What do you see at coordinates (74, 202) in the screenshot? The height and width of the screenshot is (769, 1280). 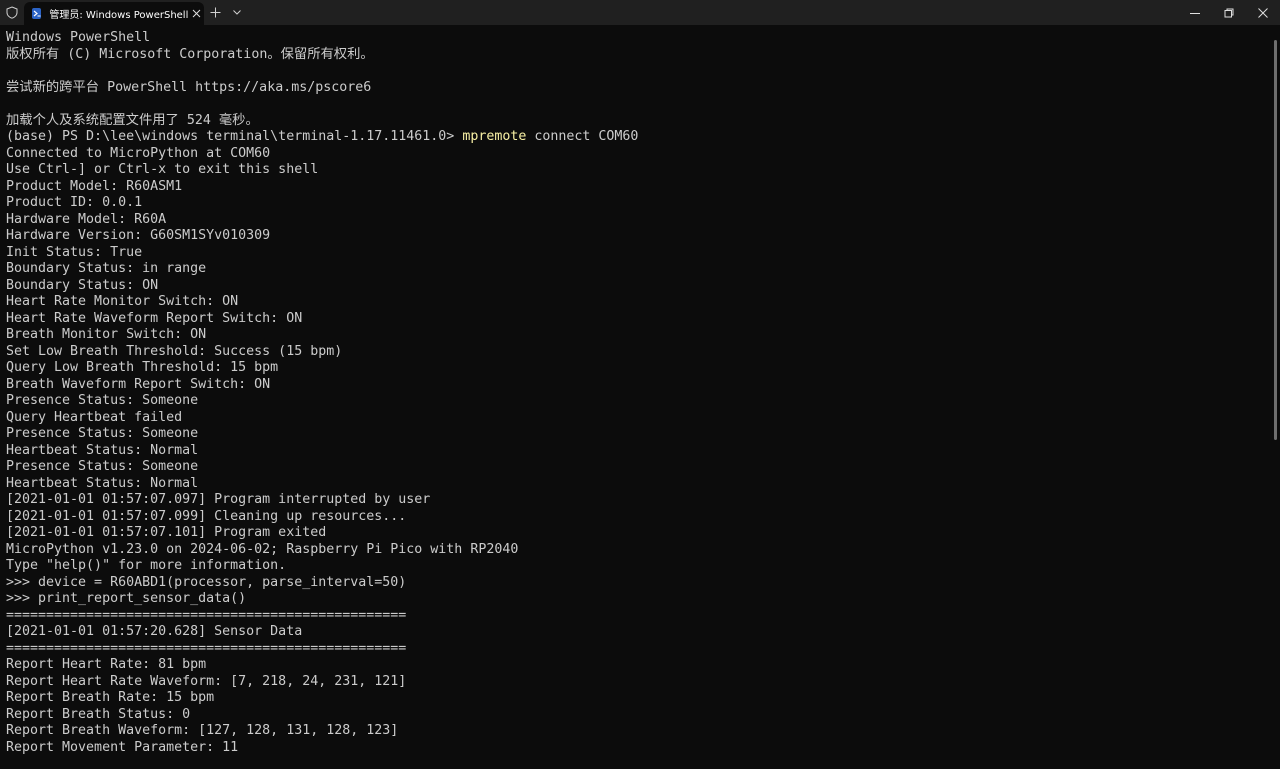 I see `terminal-line: Product ID: 0.0.1` at bounding box center [74, 202].